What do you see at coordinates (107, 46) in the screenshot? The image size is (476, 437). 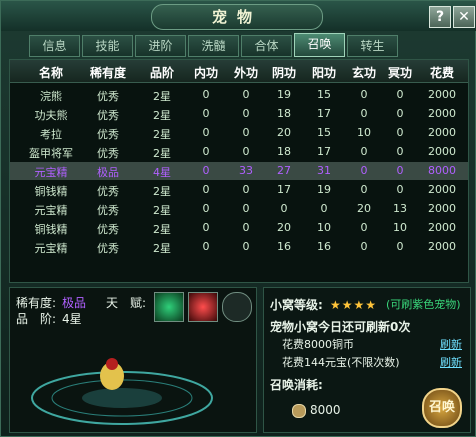 I see `tab-skills: 技能` at bounding box center [107, 46].